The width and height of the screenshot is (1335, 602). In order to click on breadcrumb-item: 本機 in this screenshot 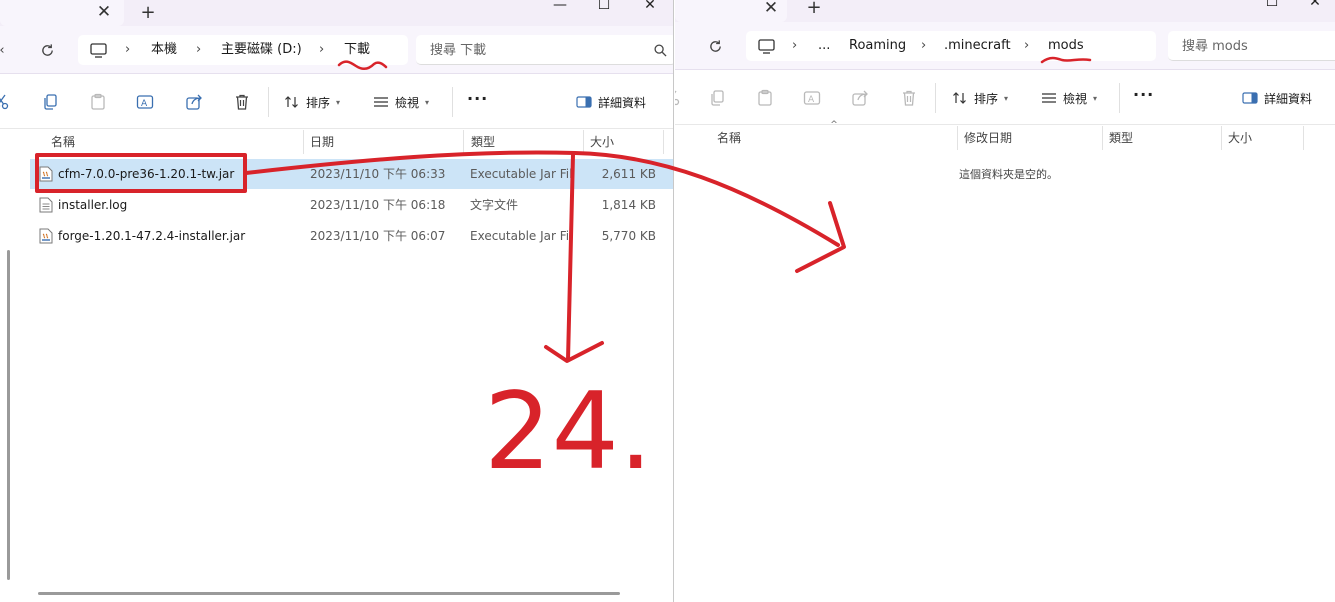, I will do `click(164, 50)`.